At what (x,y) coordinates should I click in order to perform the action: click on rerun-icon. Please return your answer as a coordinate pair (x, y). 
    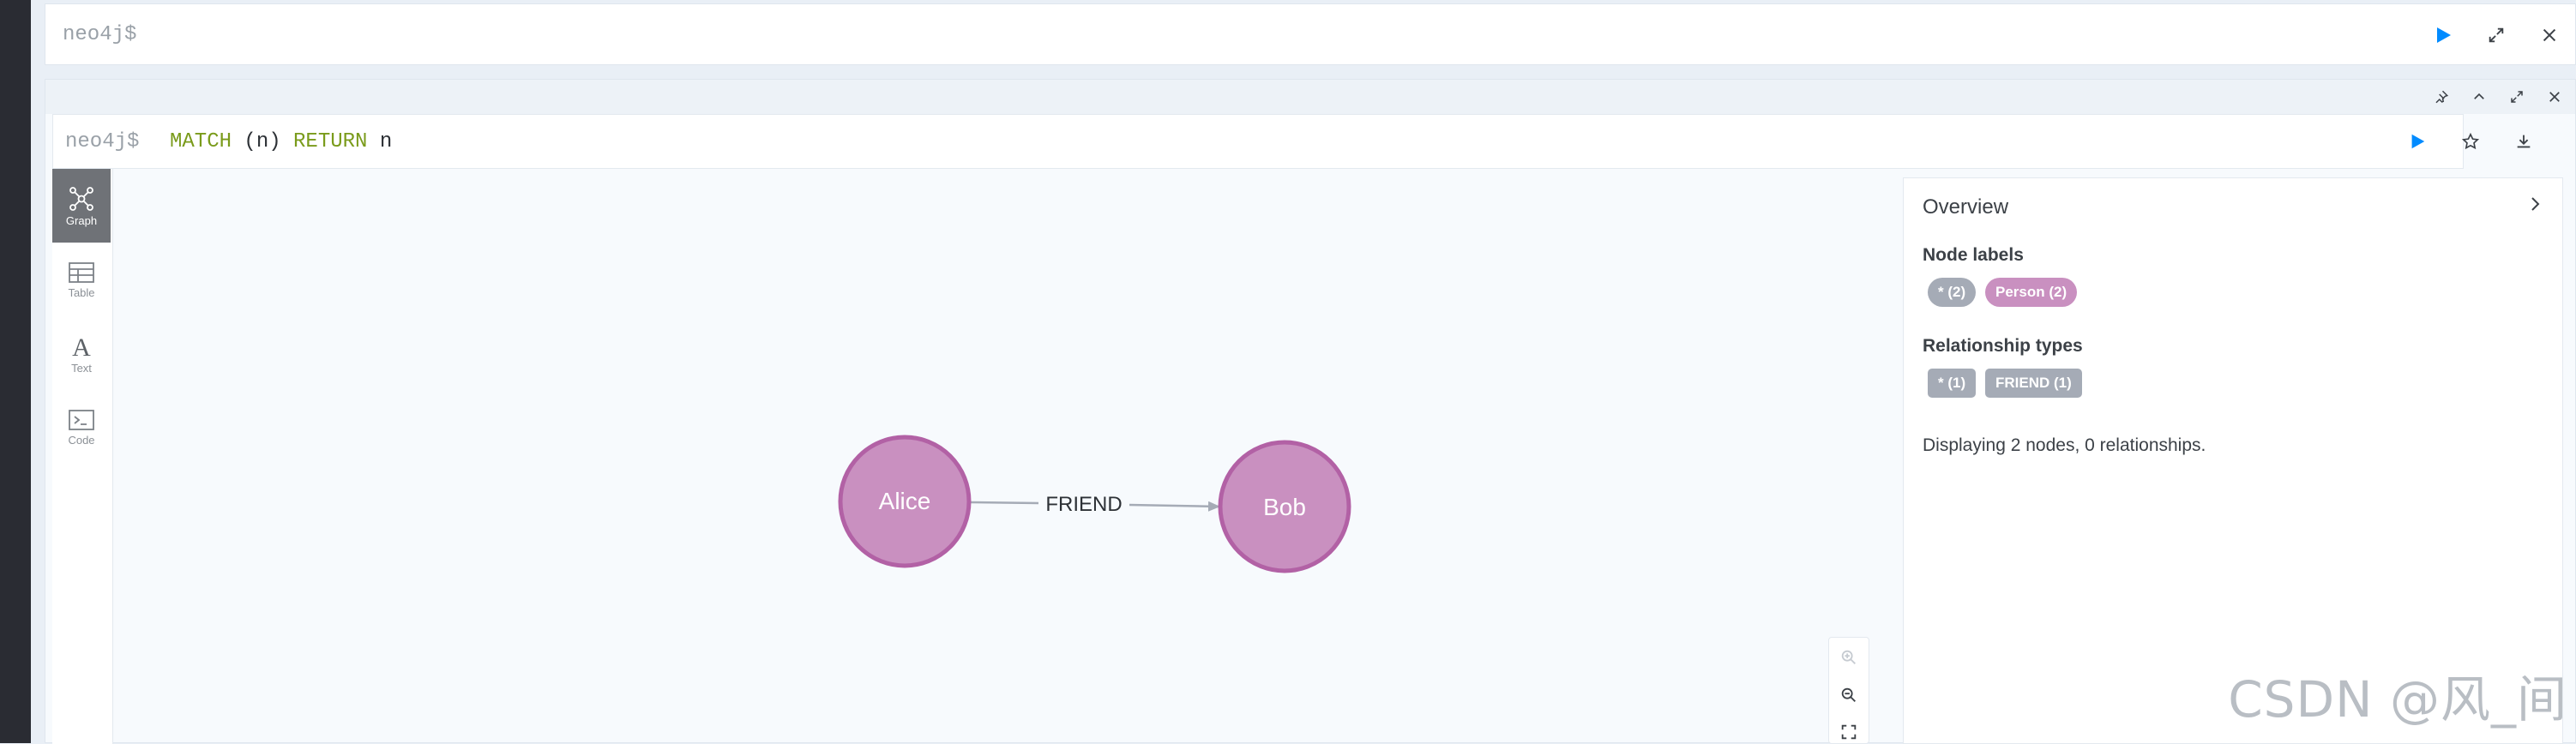
    Looking at the image, I should click on (2417, 141).